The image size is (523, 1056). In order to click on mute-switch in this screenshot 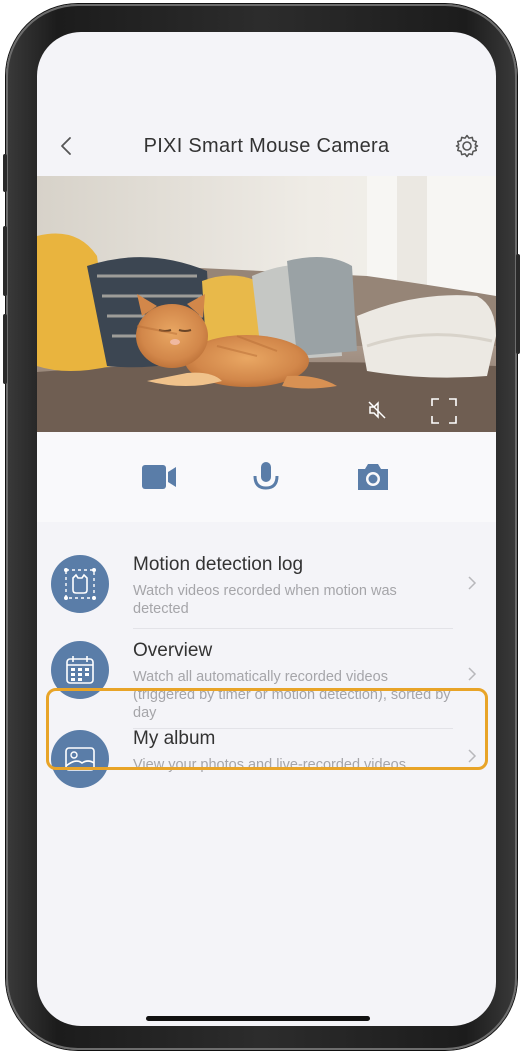, I will do `click(5, 173)`.